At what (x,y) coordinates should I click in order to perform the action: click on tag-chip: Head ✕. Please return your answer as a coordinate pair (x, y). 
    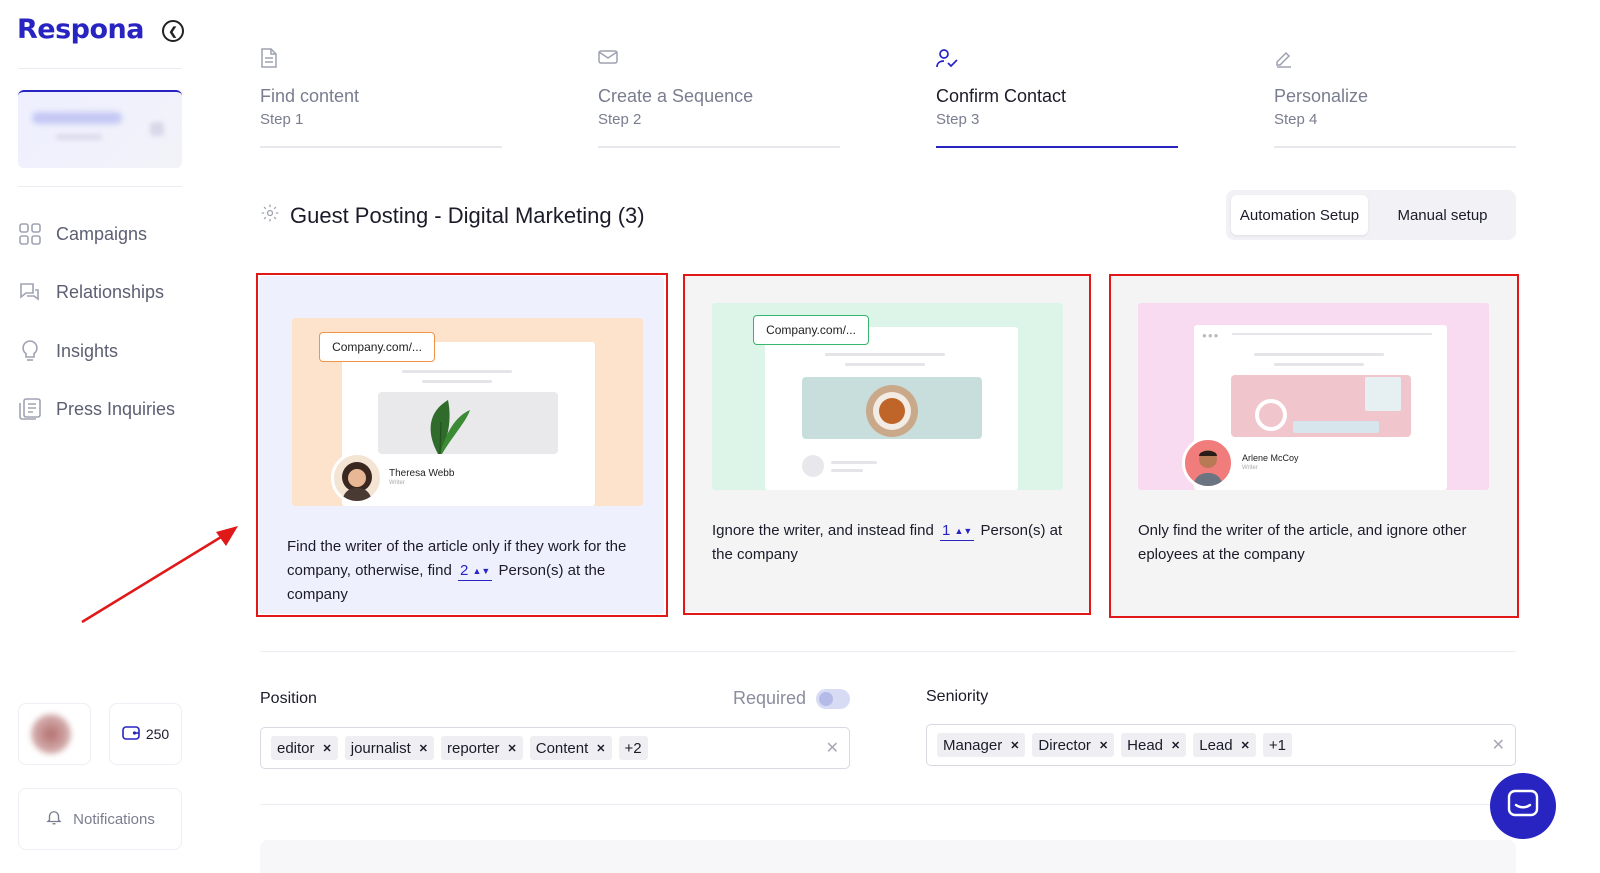
    Looking at the image, I should click on (1154, 745).